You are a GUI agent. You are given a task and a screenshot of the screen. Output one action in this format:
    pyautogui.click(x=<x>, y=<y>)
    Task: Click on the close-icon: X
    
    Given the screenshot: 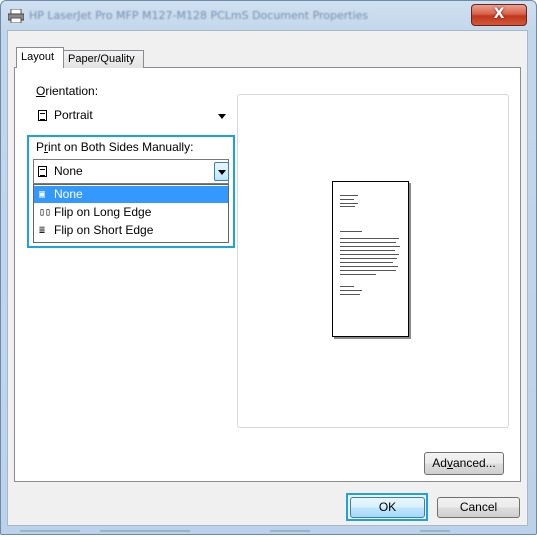 What is the action you would take?
    pyautogui.click(x=499, y=14)
    